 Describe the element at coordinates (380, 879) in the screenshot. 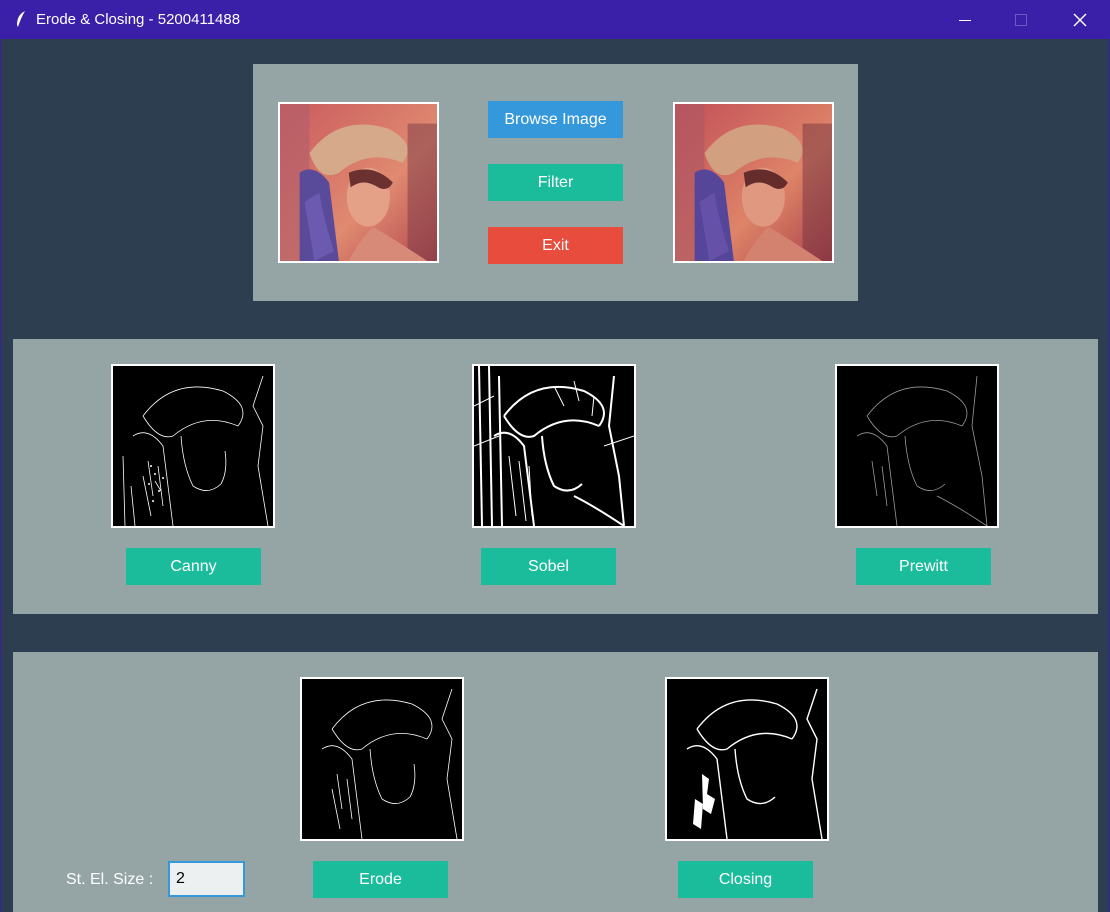

I see `erode-button: Erode` at that location.